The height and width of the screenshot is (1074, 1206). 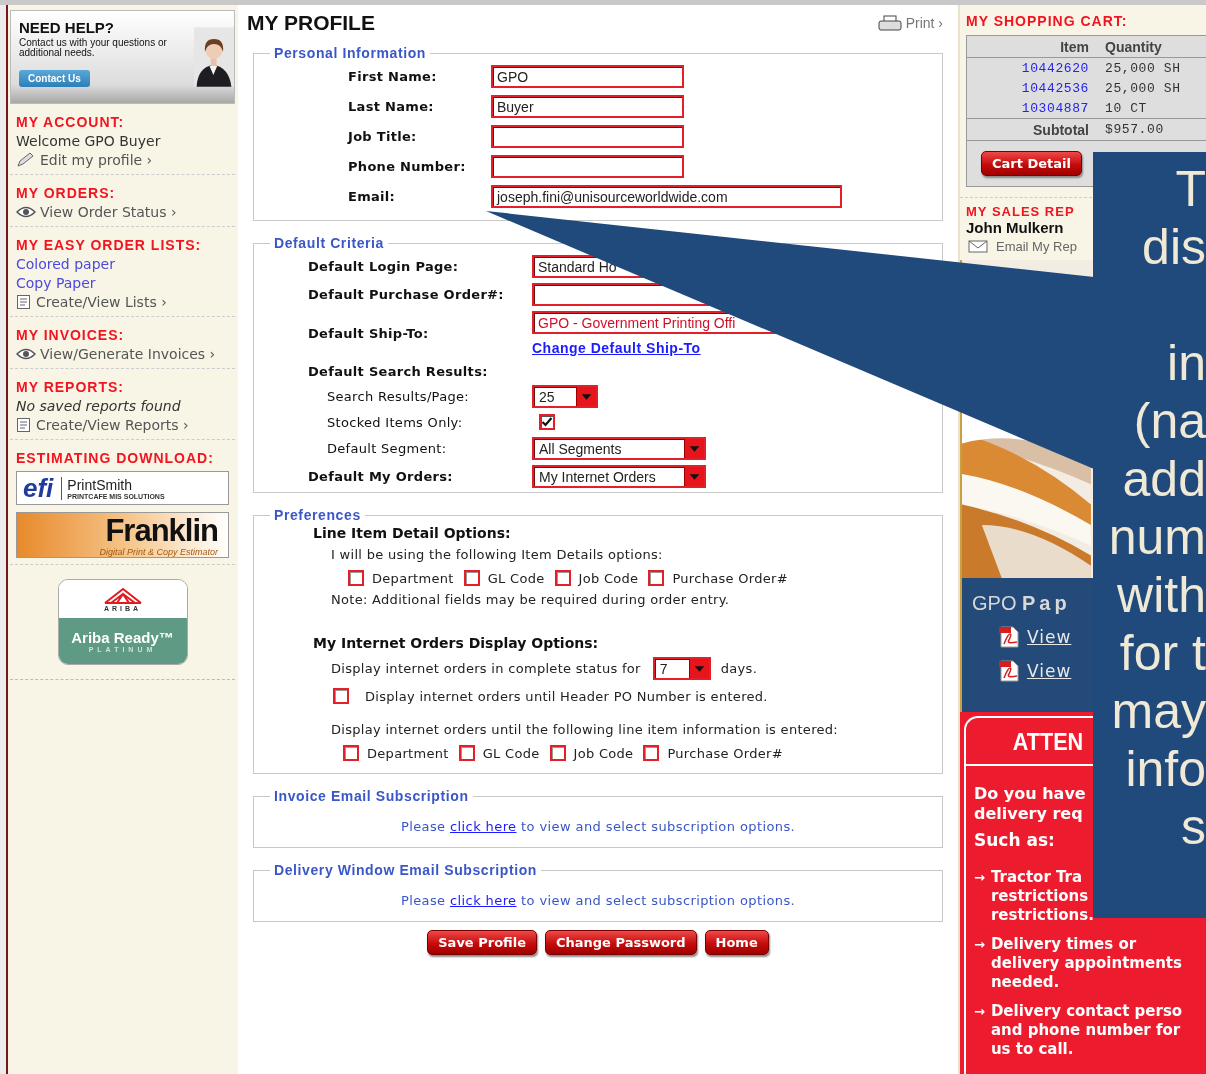 What do you see at coordinates (350, 53) in the screenshot?
I see `panel-legend: Personal Information` at bounding box center [350, 53].